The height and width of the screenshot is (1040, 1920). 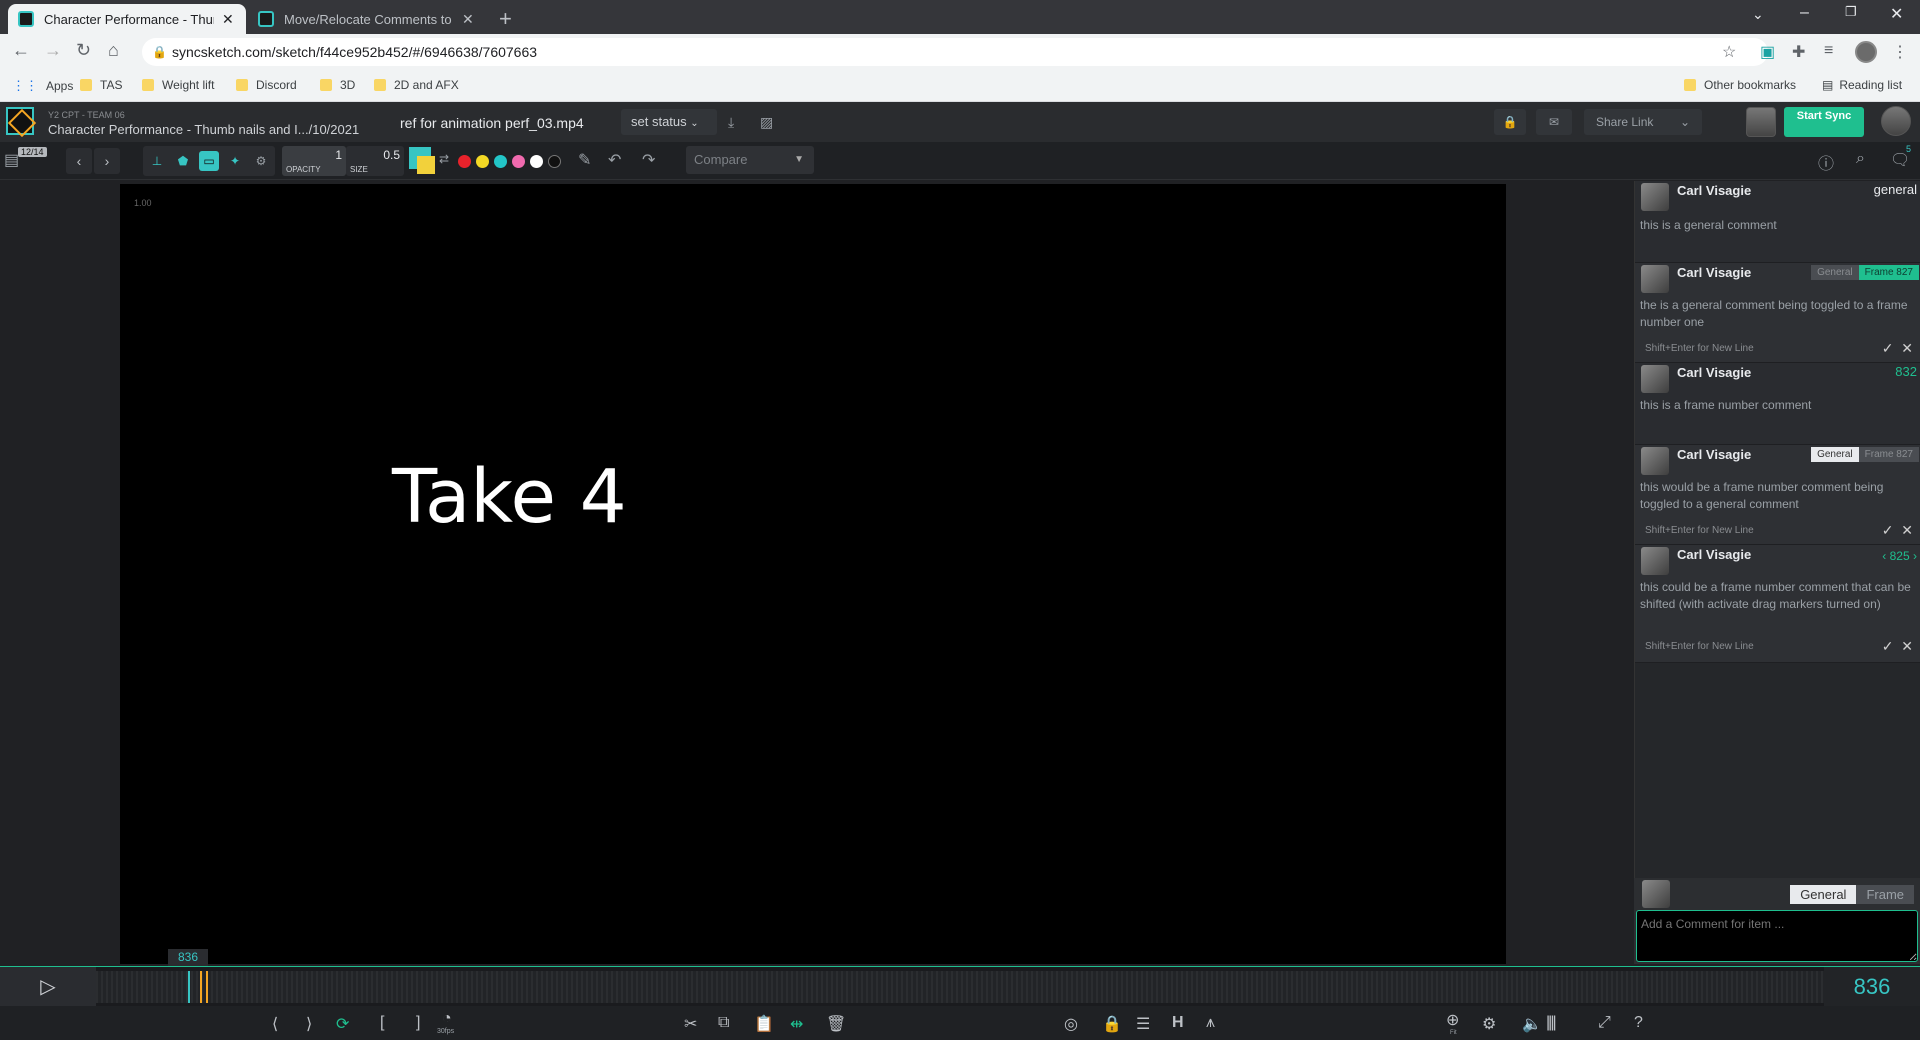 What do you see at coordinates (1915, 556) in the screenshot?
I see `shift-right-icon: ›` at bounding box center [1915, 556].